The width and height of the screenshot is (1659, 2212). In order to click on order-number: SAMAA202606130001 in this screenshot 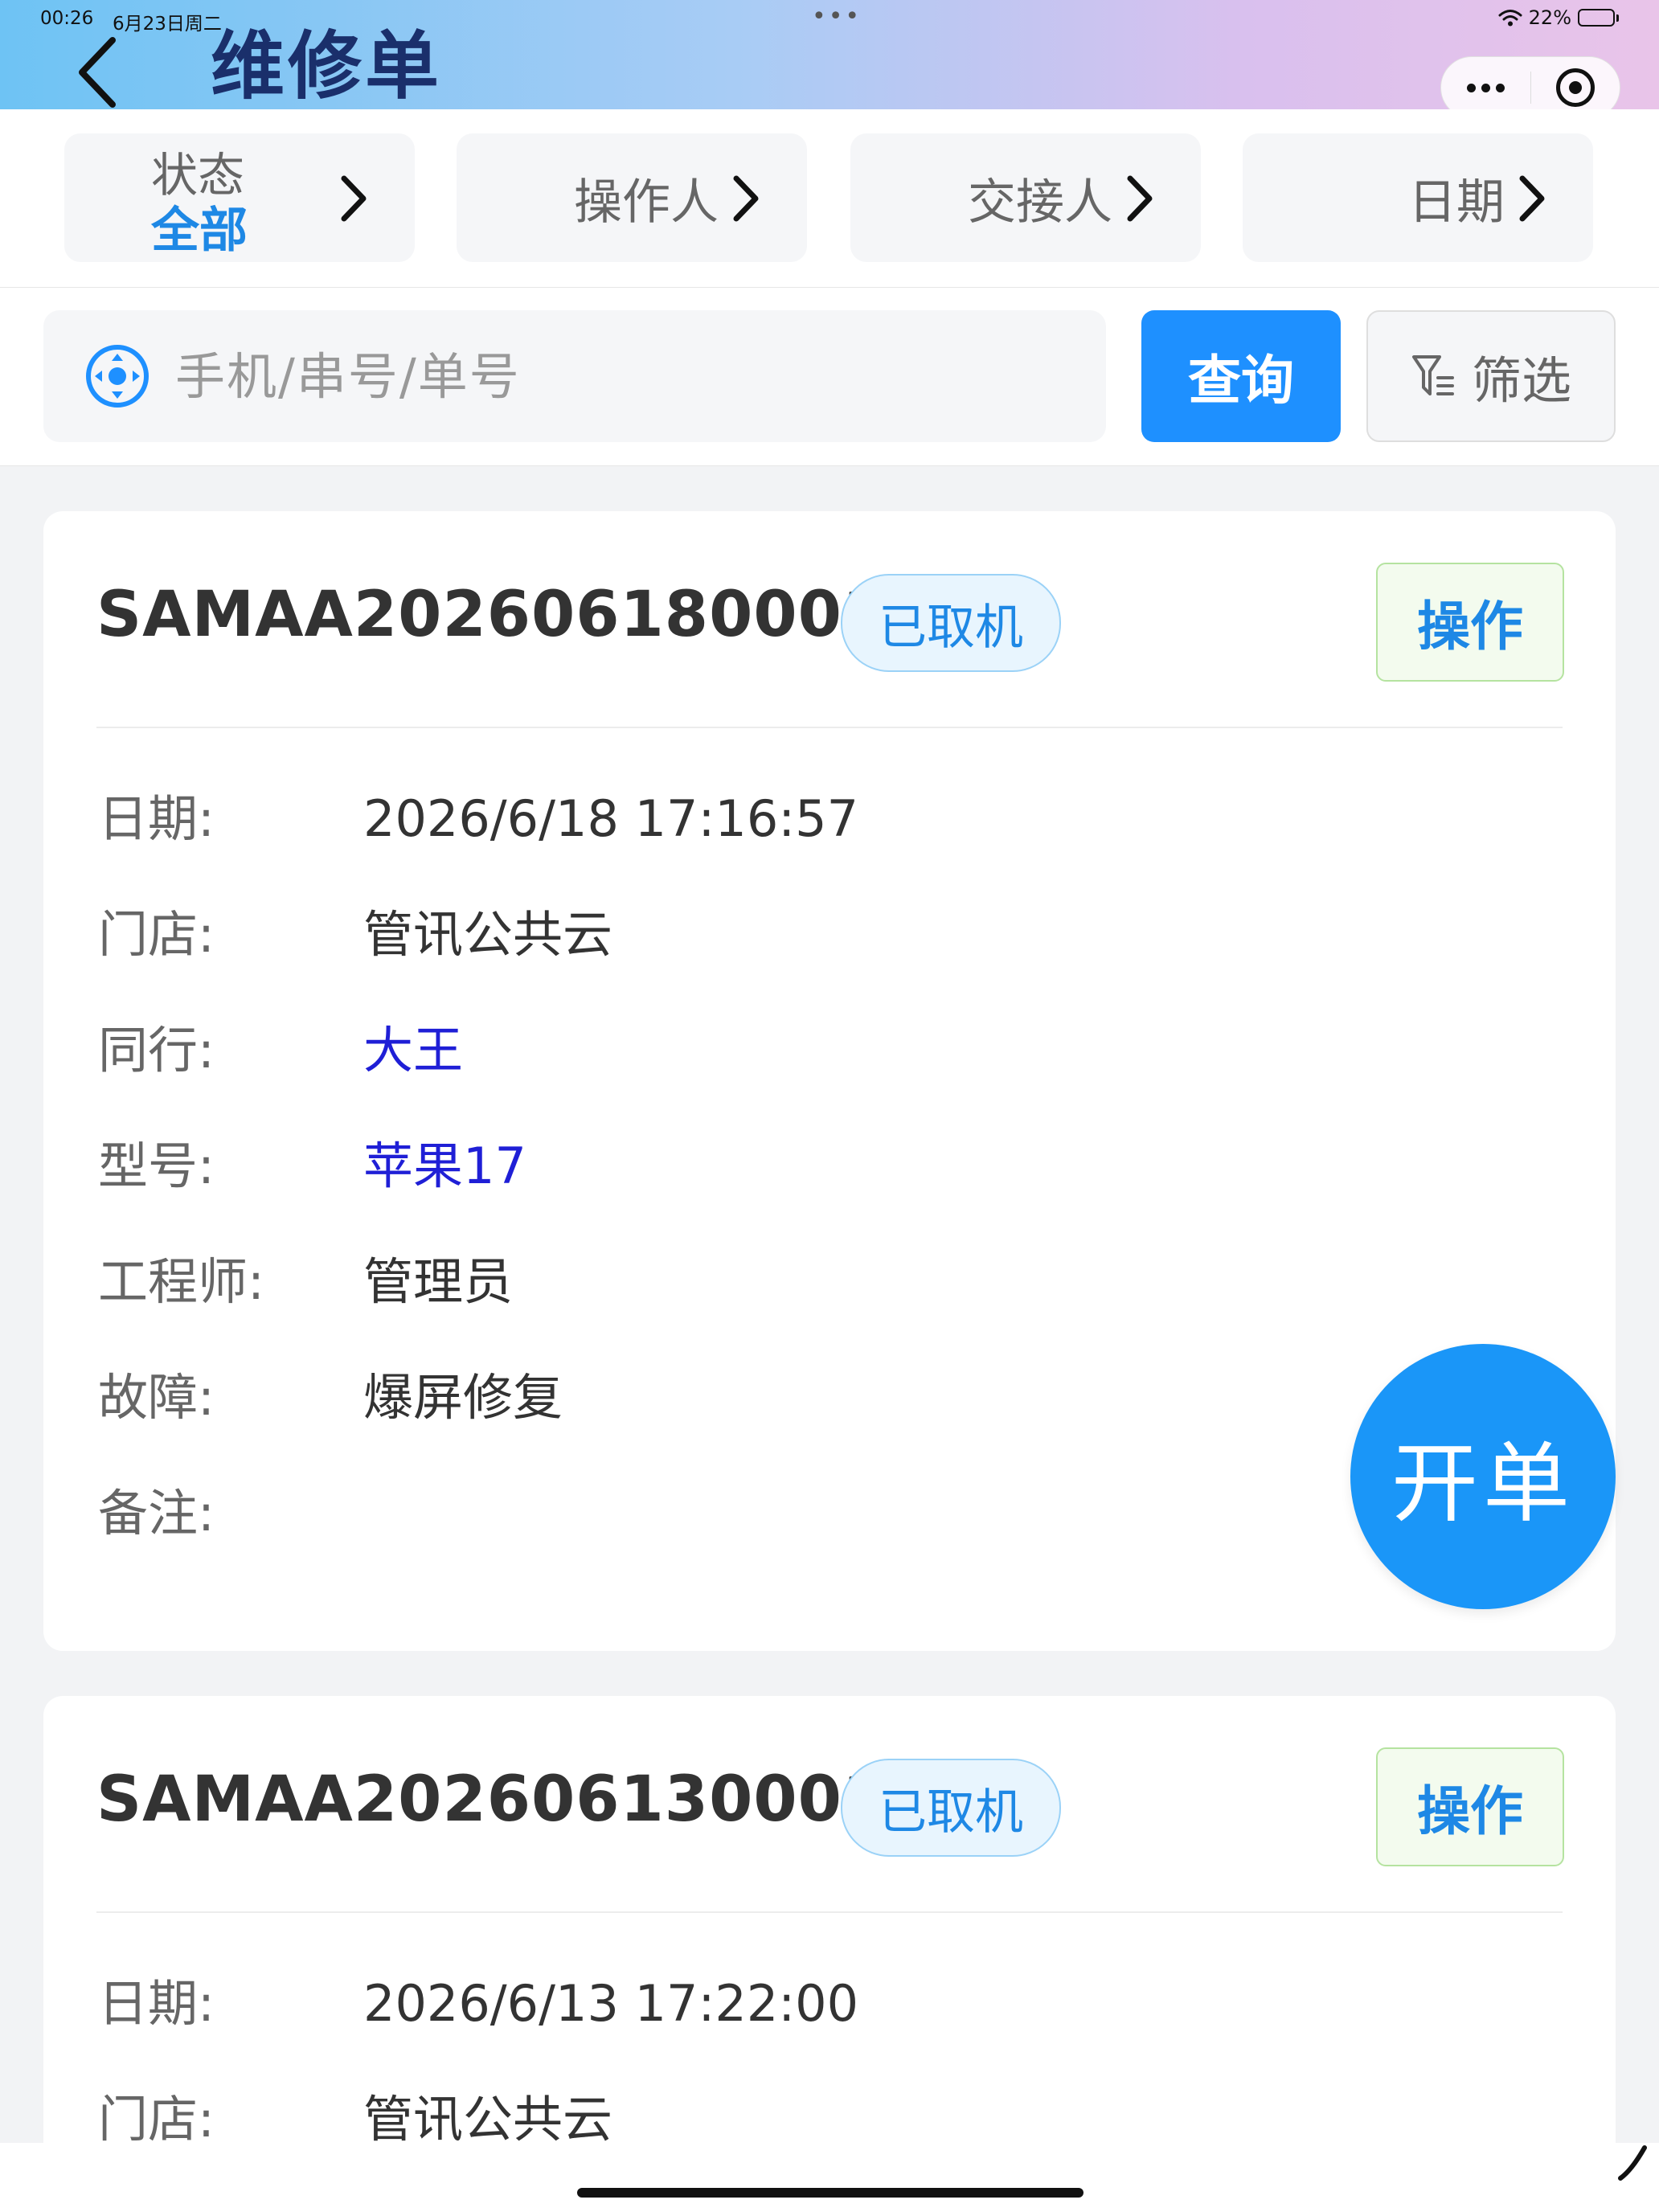, I will do `click(491, 1799)`.